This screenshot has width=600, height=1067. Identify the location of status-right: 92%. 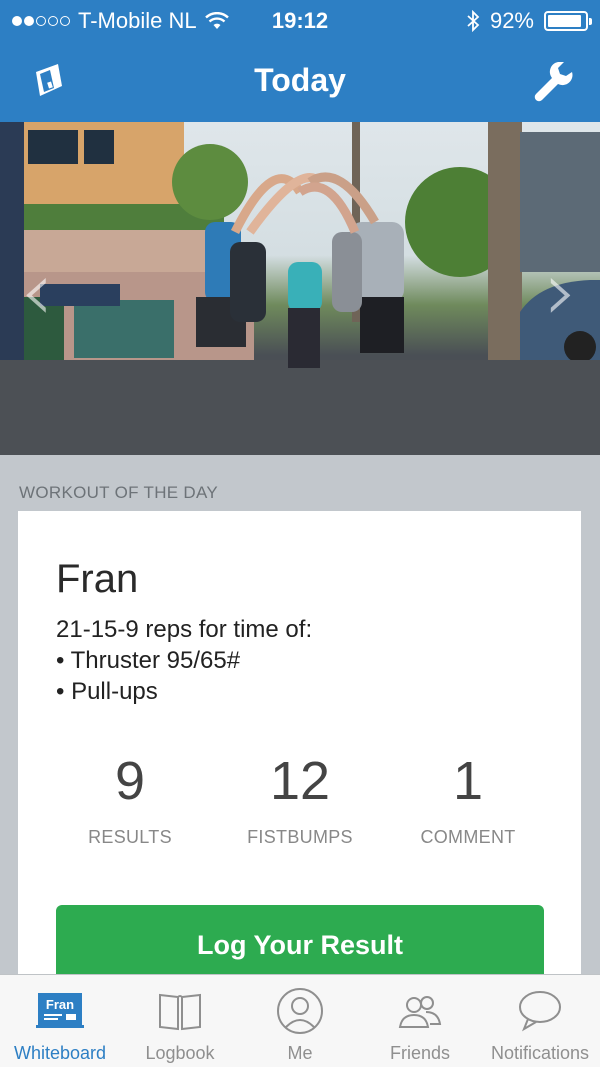
(529, 21).